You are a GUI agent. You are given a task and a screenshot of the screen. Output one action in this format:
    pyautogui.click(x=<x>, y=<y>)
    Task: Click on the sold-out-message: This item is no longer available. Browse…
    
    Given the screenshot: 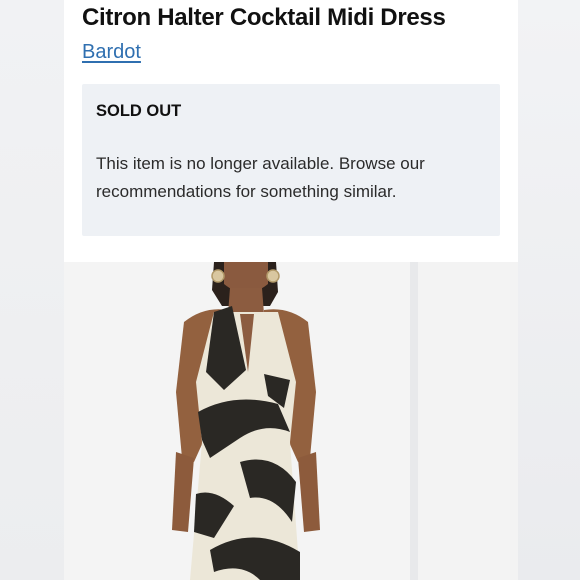 What is the action you would take?
    pyautogui.click(x=260, y=177)
    